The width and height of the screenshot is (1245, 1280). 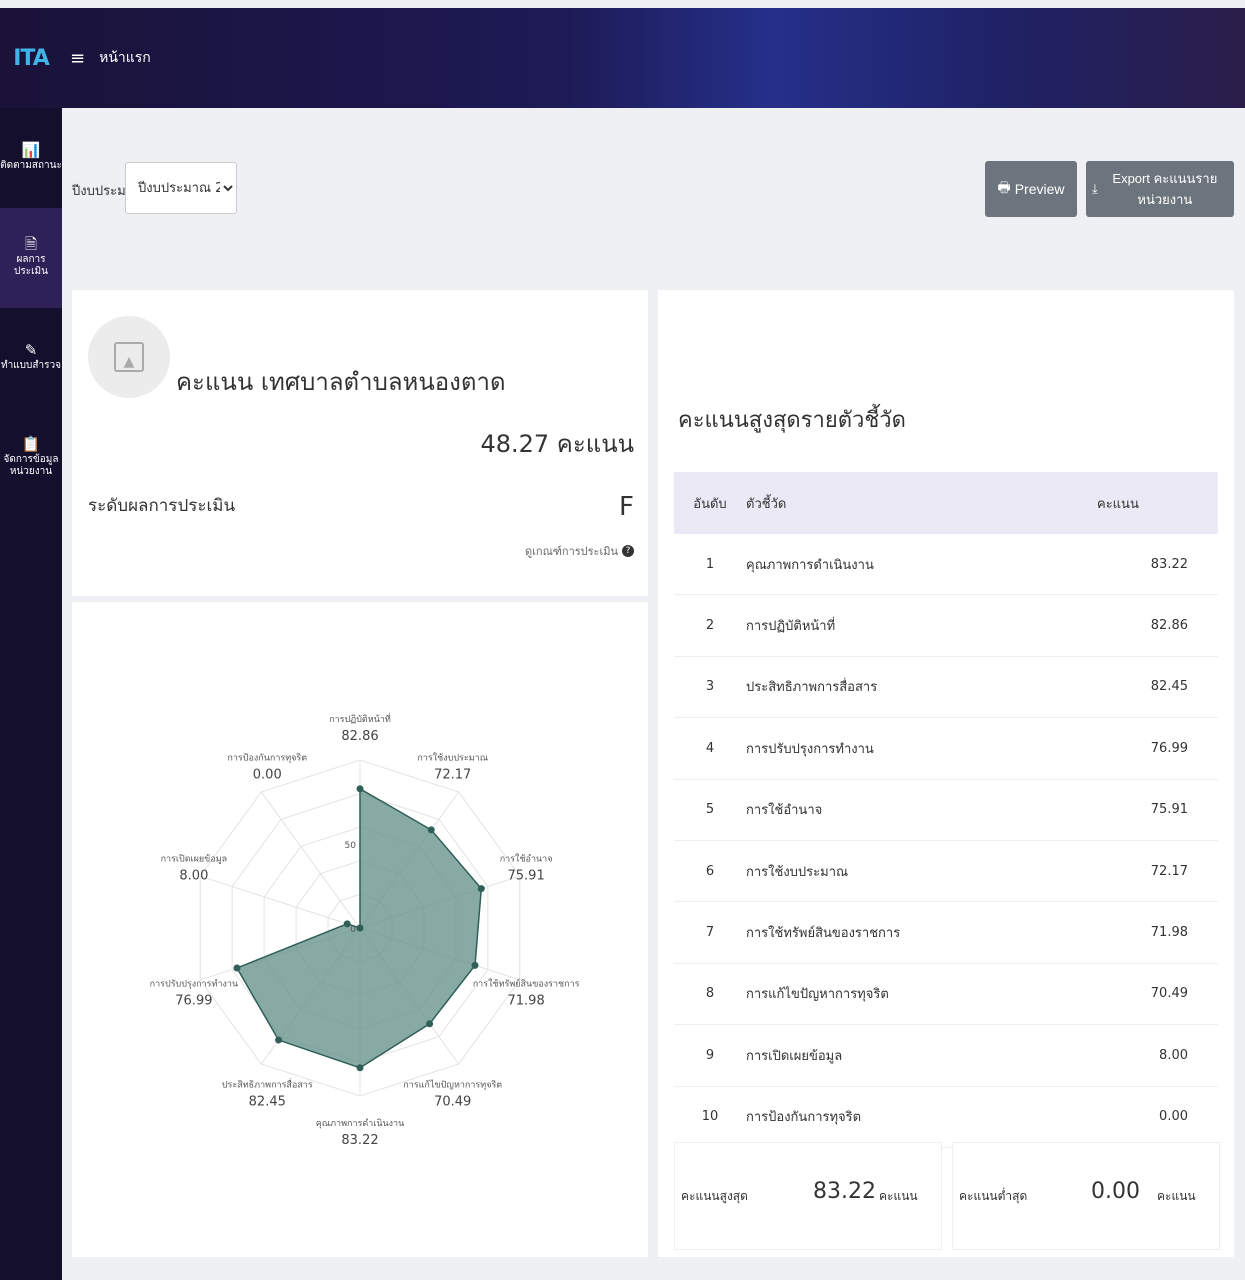 What do you see at coordinates (1176, 1196) in the screenshot?
I see `min-score-unit: คะแนน` at bounding box center [1176, 1196].